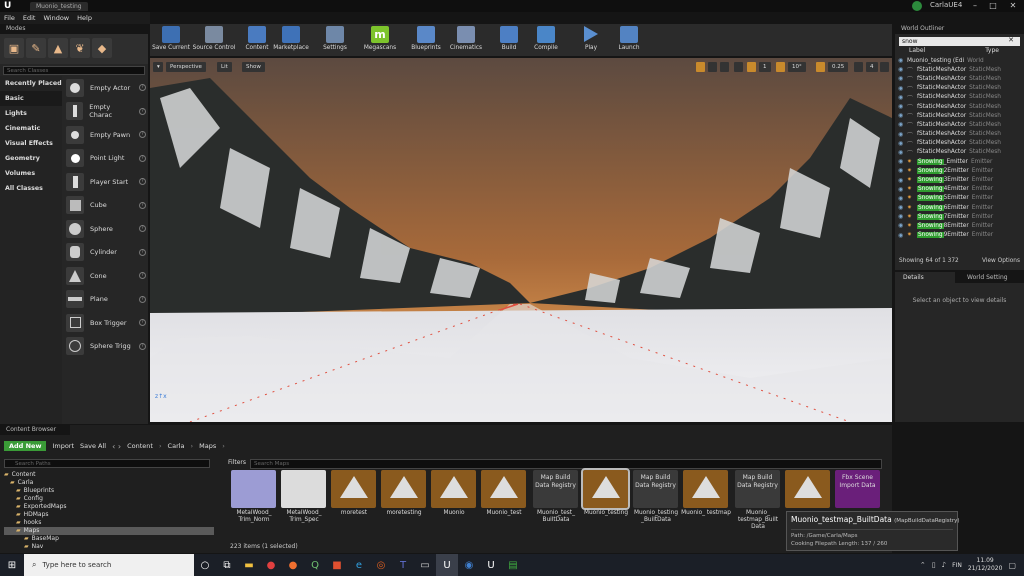 This screenshot has width=1024, height=576. I want to click on category-basic: Basic, so click(31, 98).